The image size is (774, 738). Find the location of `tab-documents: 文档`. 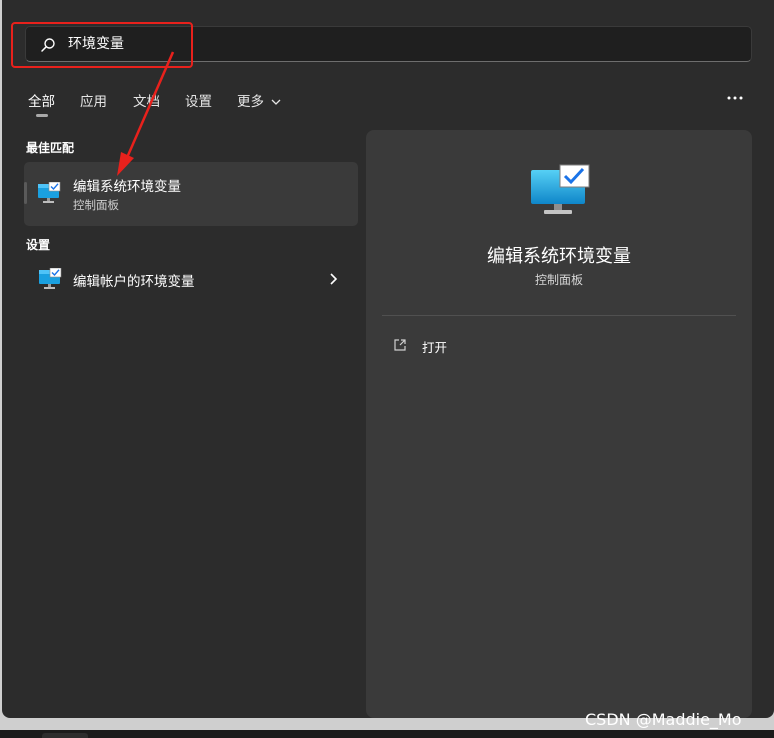

tab-documents: 文档 is located at coordinates (146, 100).